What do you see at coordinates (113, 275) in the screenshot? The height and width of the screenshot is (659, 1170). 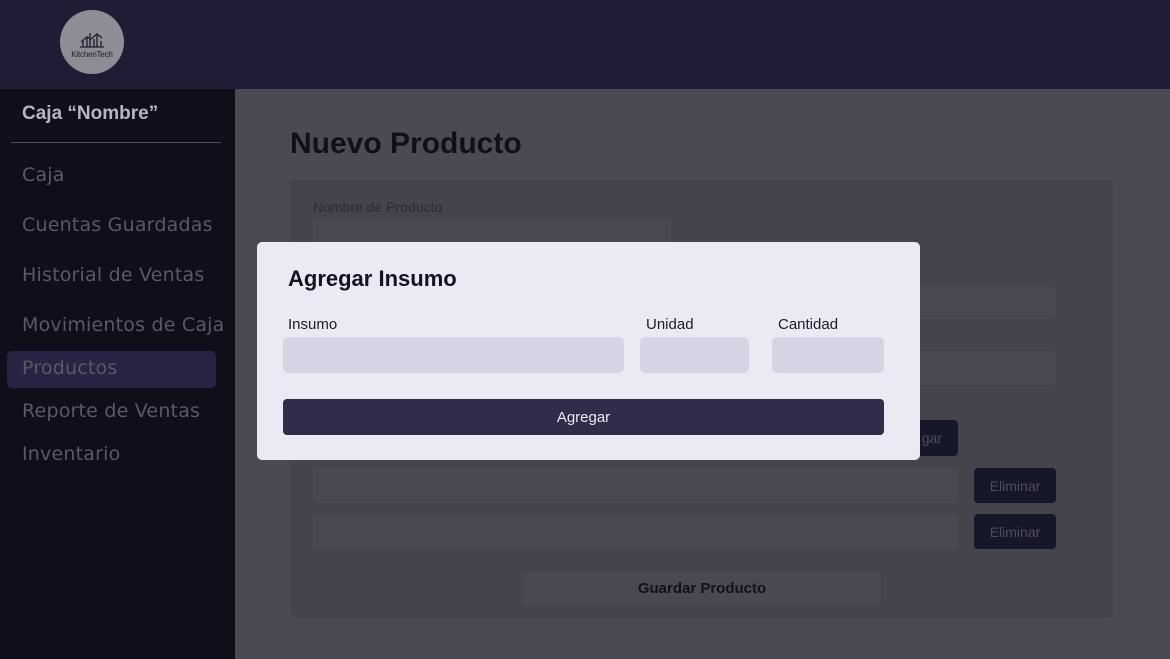 I see `sidebar-item-historial-ventas: Historial de Ventas` at bounding box center [113, 275].